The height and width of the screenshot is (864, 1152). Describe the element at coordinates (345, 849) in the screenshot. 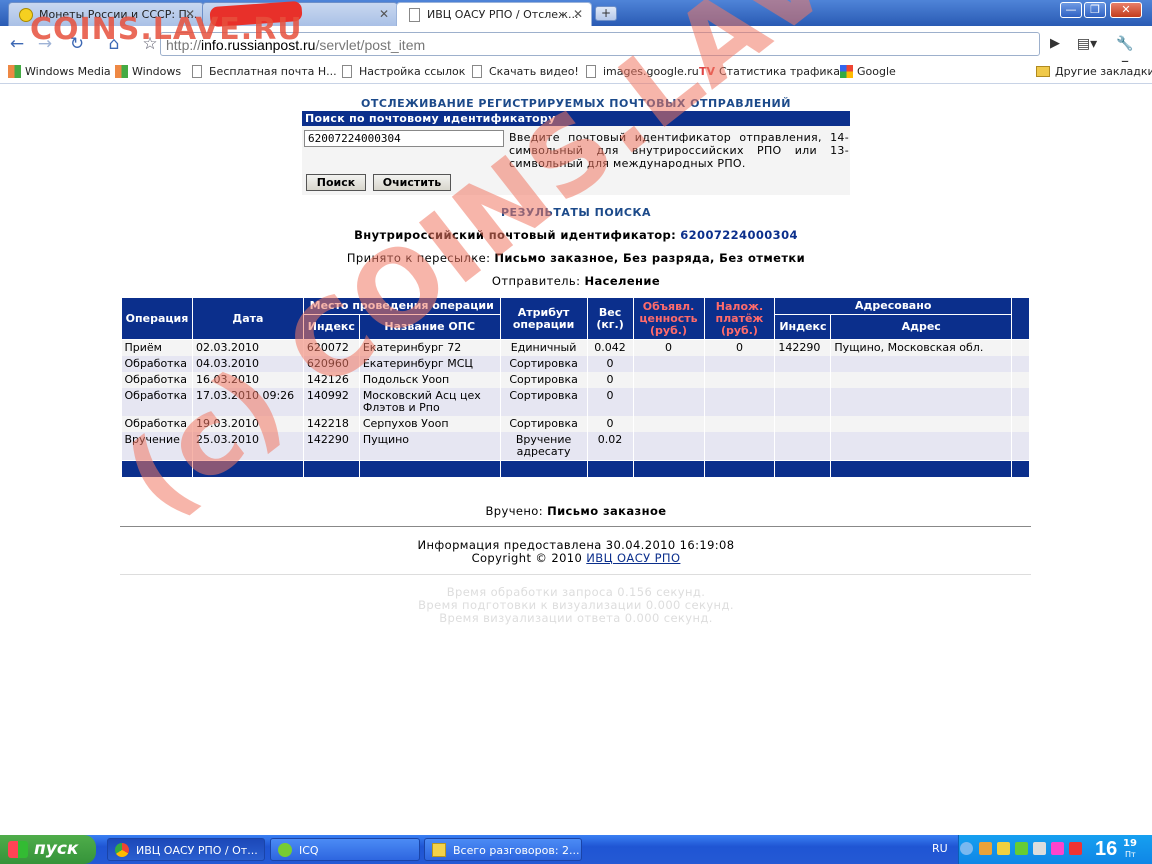

I see `task-icq: ICQ` at that location.